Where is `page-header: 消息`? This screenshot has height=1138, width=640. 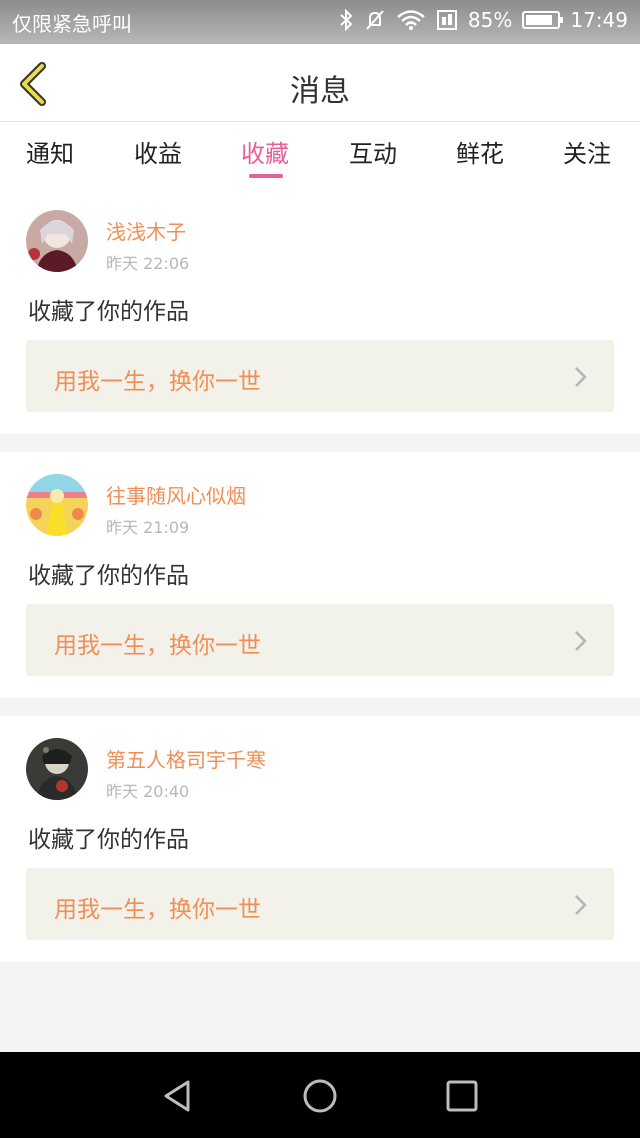 page-header: 消息 is located at coordinates (320, 83).